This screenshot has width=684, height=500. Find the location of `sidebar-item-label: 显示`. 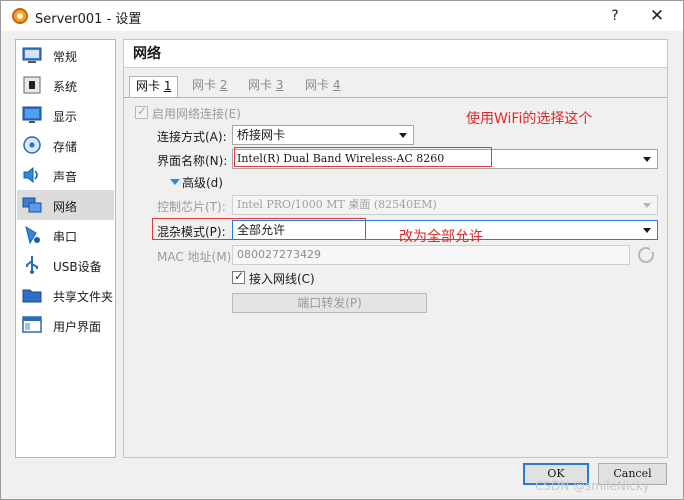

sidebar-item-label: 显示 is located at coordinates (65, 117).